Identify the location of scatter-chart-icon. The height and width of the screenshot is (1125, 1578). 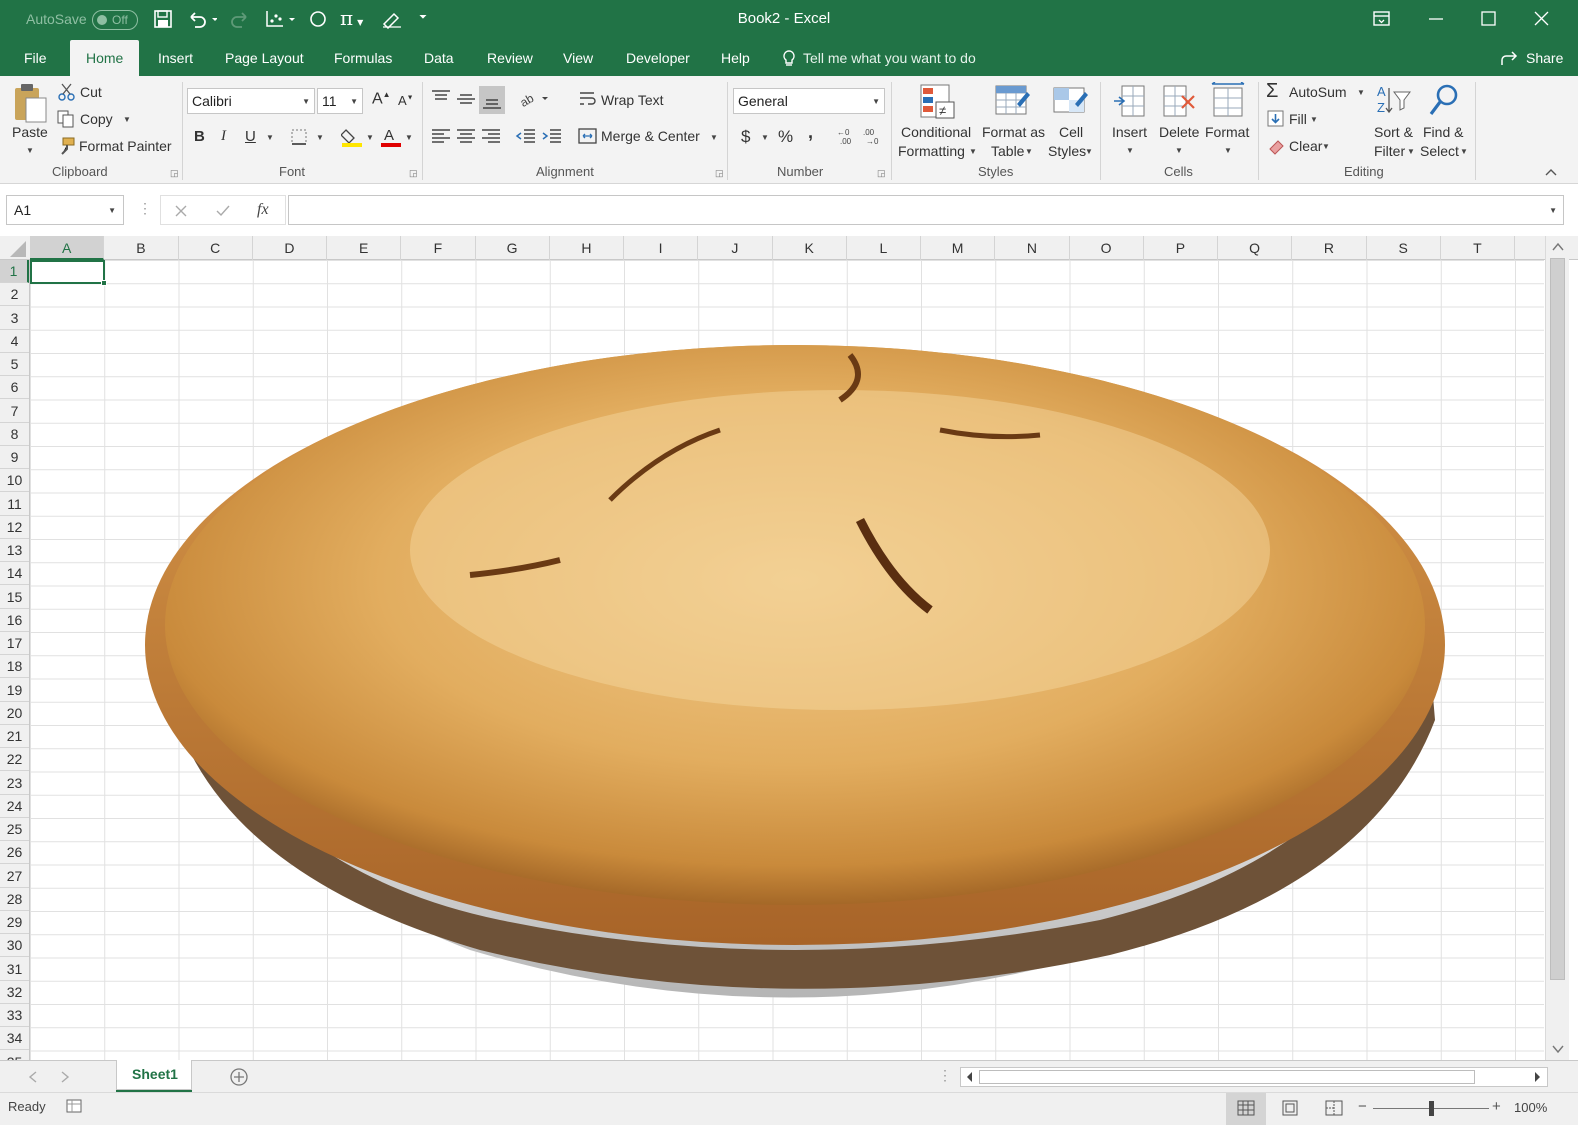
(281, 19).